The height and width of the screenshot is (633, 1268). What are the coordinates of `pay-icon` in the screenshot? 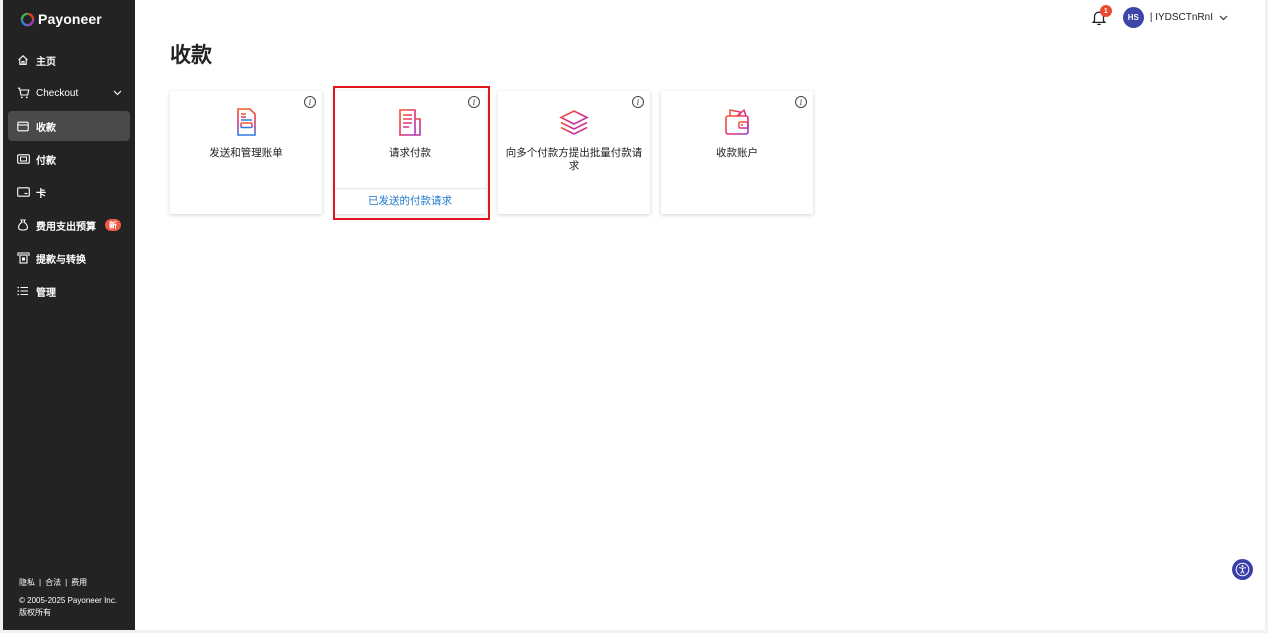 It's located at (23, 159).